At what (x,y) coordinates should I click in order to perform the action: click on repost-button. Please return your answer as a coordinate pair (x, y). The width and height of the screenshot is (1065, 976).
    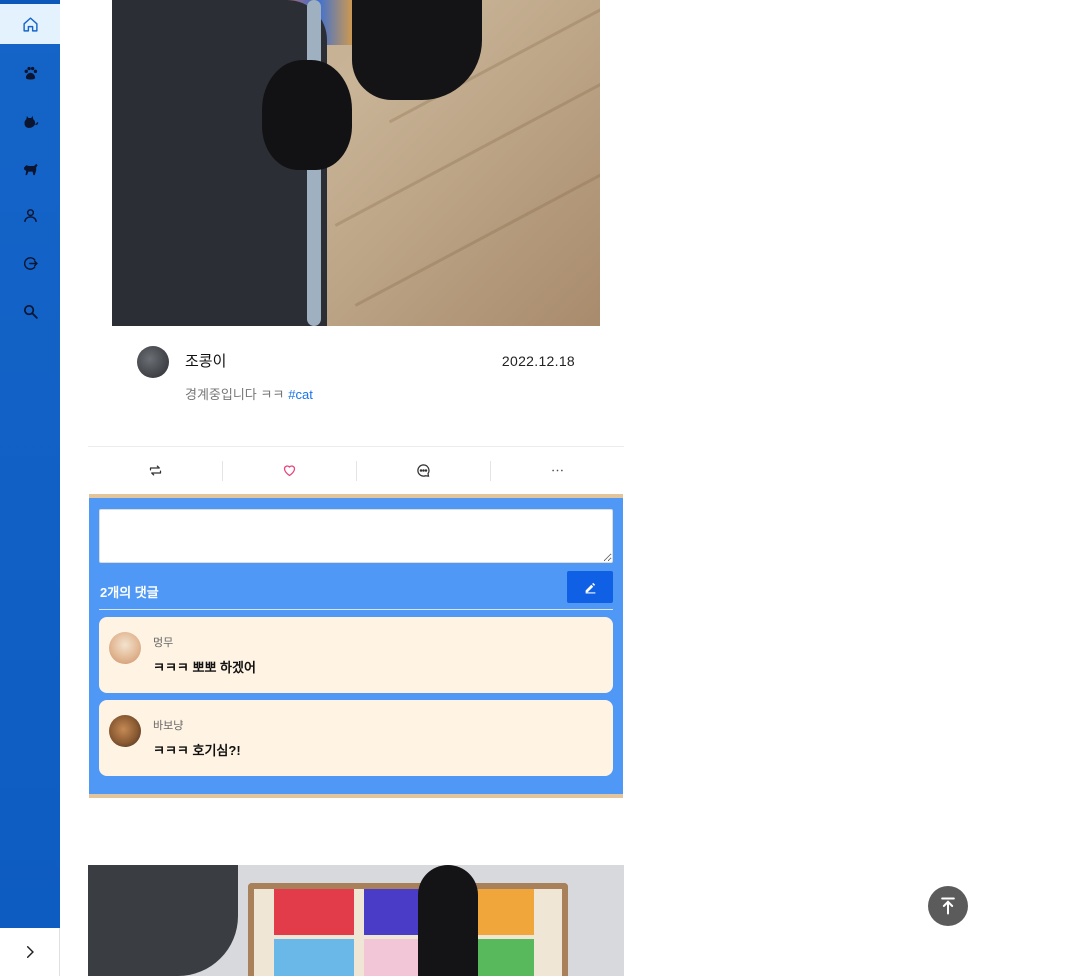
    Looking at the image, I should click on (155, 470).